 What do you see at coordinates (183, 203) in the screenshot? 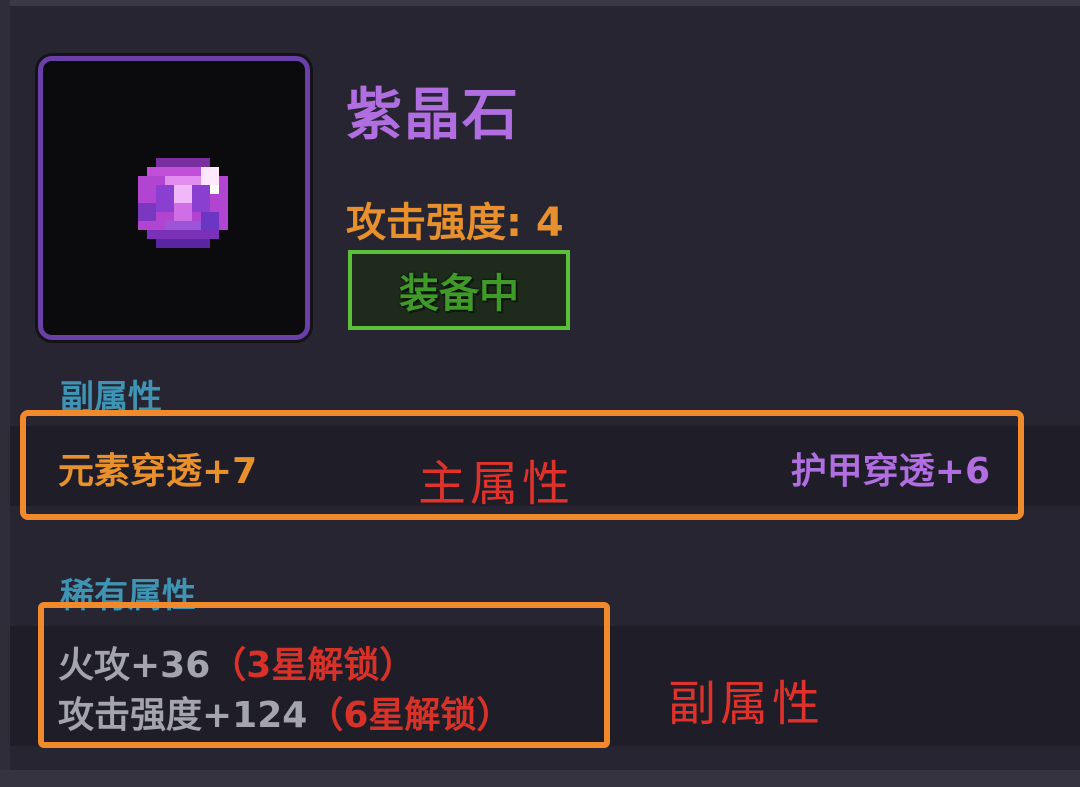
I see `purple-gem-icon` at bounding box center [183, 203].